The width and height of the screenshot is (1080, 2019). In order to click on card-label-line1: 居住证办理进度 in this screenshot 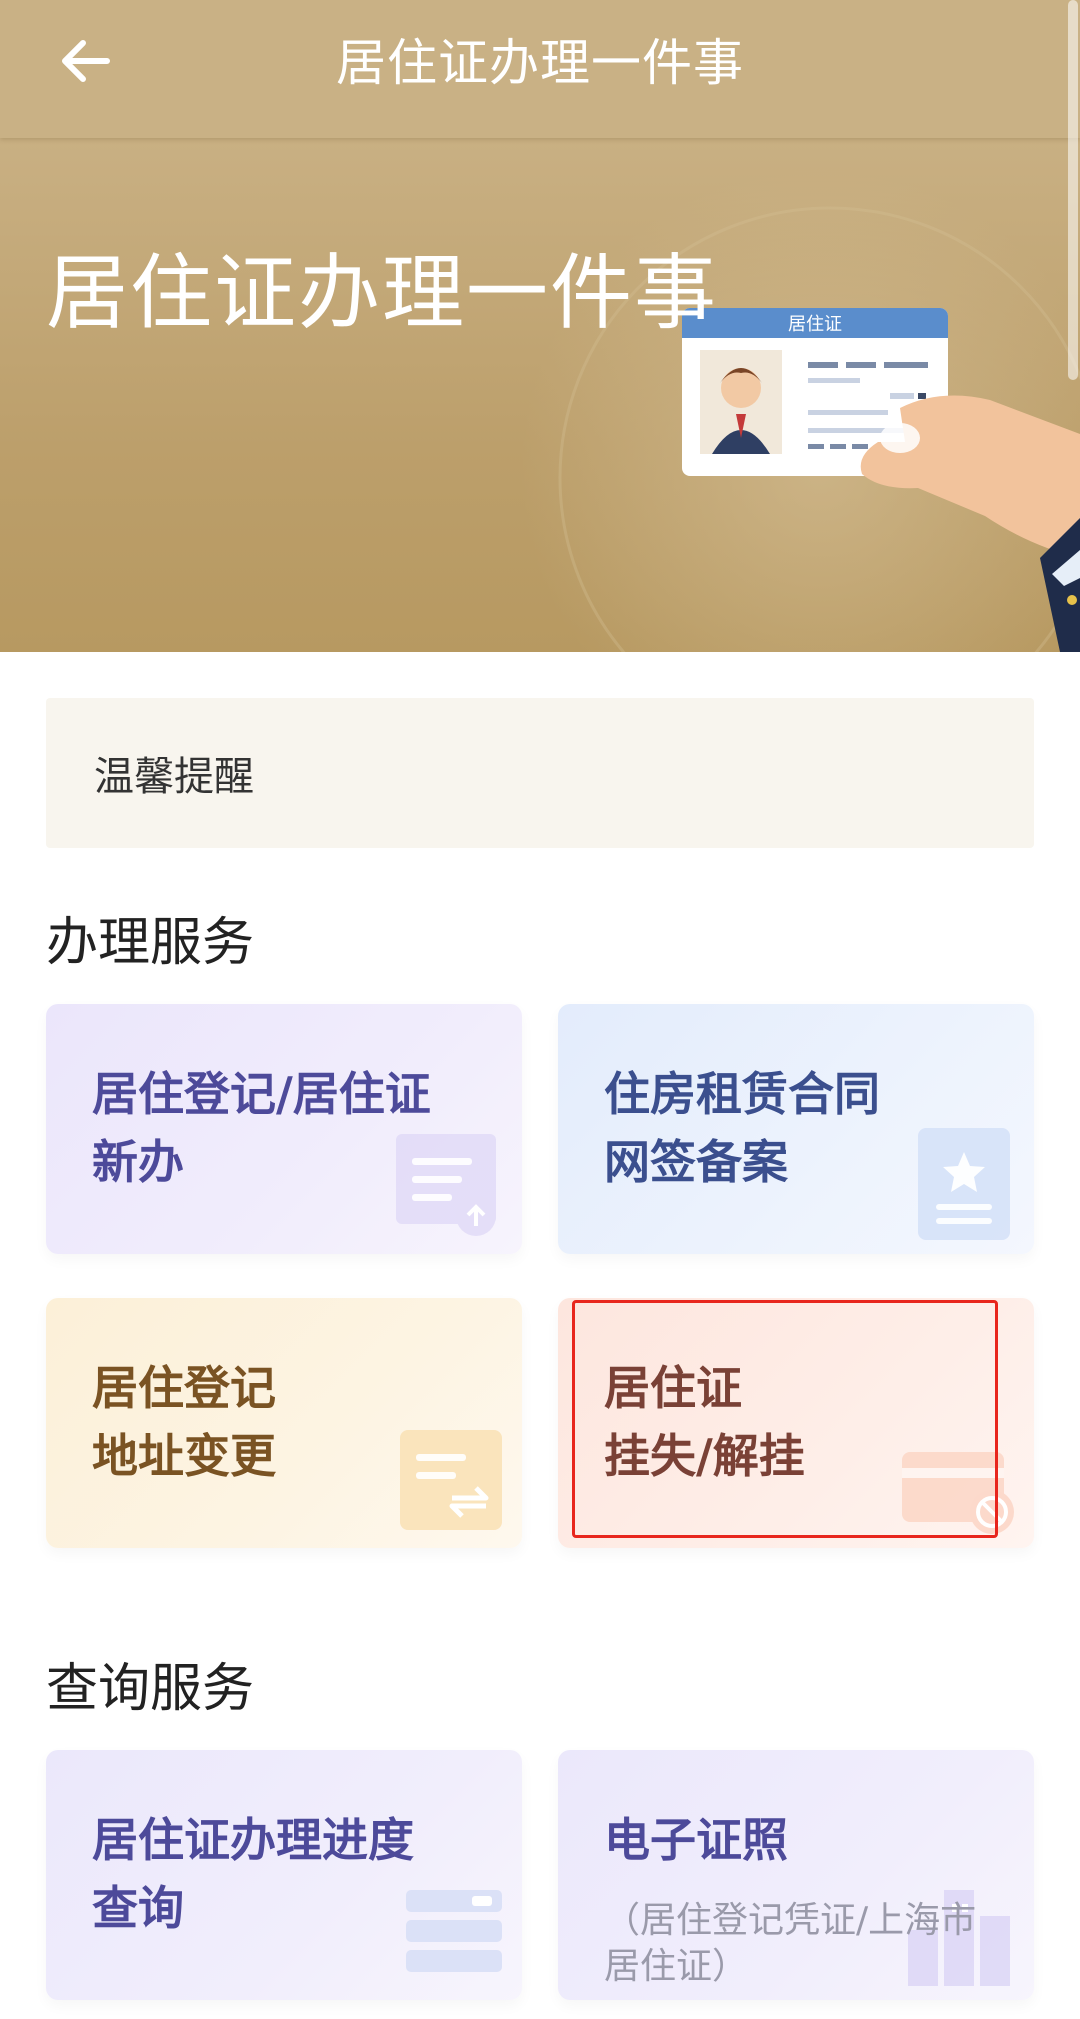, I will do `click(253, 1840)`.